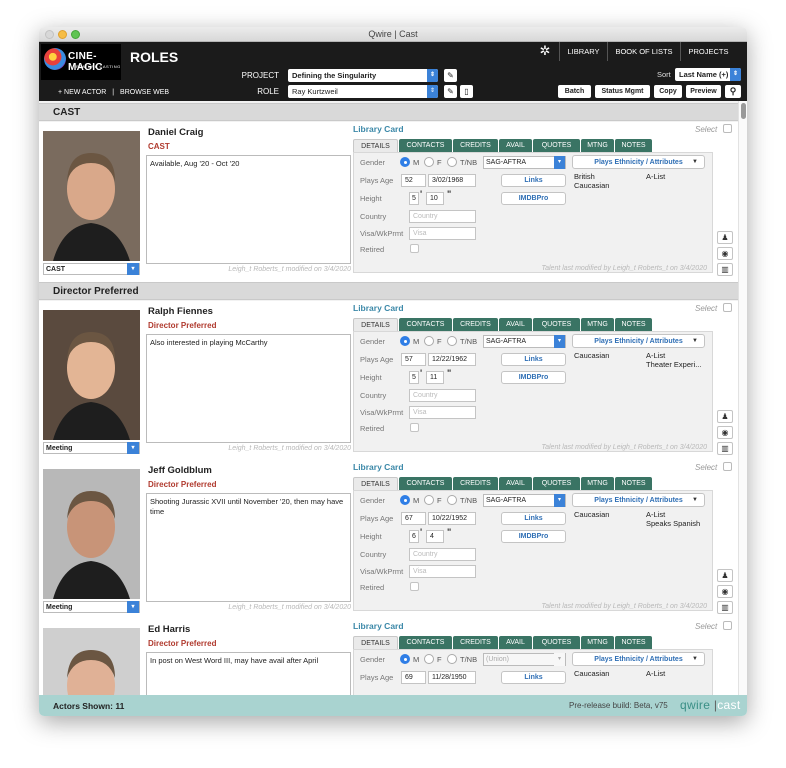 The width and height of the screenshot is (786, 768). What do you see at coordinates (545, 51) in the screenshot?
I see `gear-icon: ✲` at bounding box center [545, 51].